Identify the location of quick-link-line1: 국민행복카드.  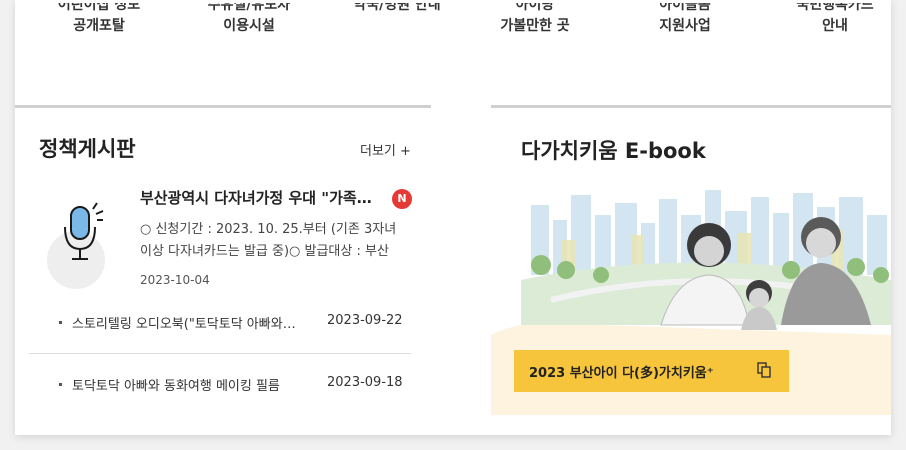
(835, 8).